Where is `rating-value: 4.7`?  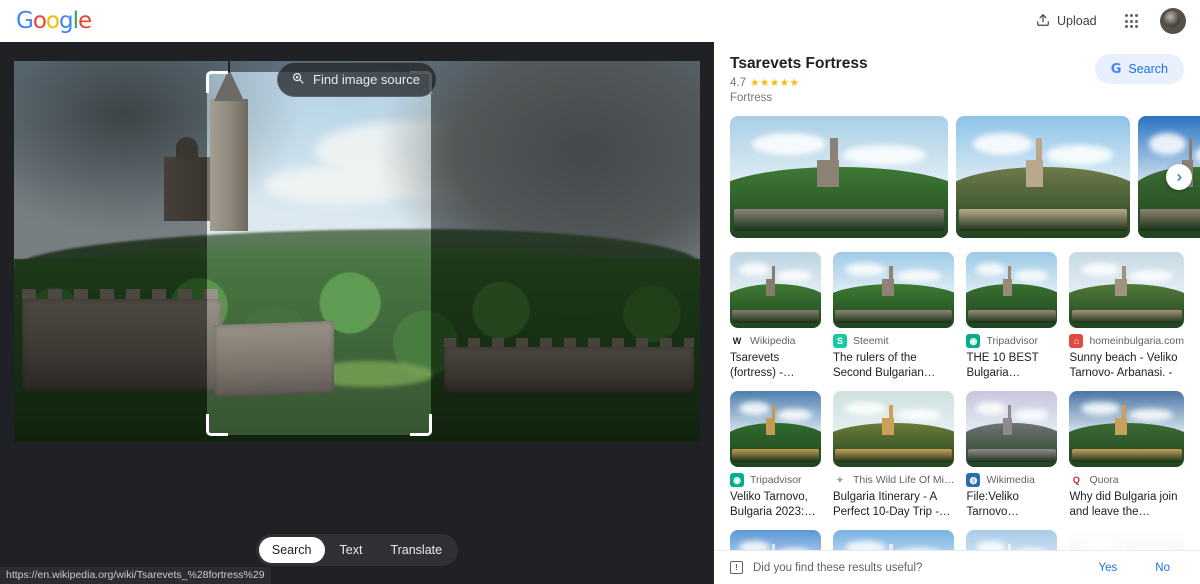 rating-value: 4.7 is located at coordinates (738, 83).